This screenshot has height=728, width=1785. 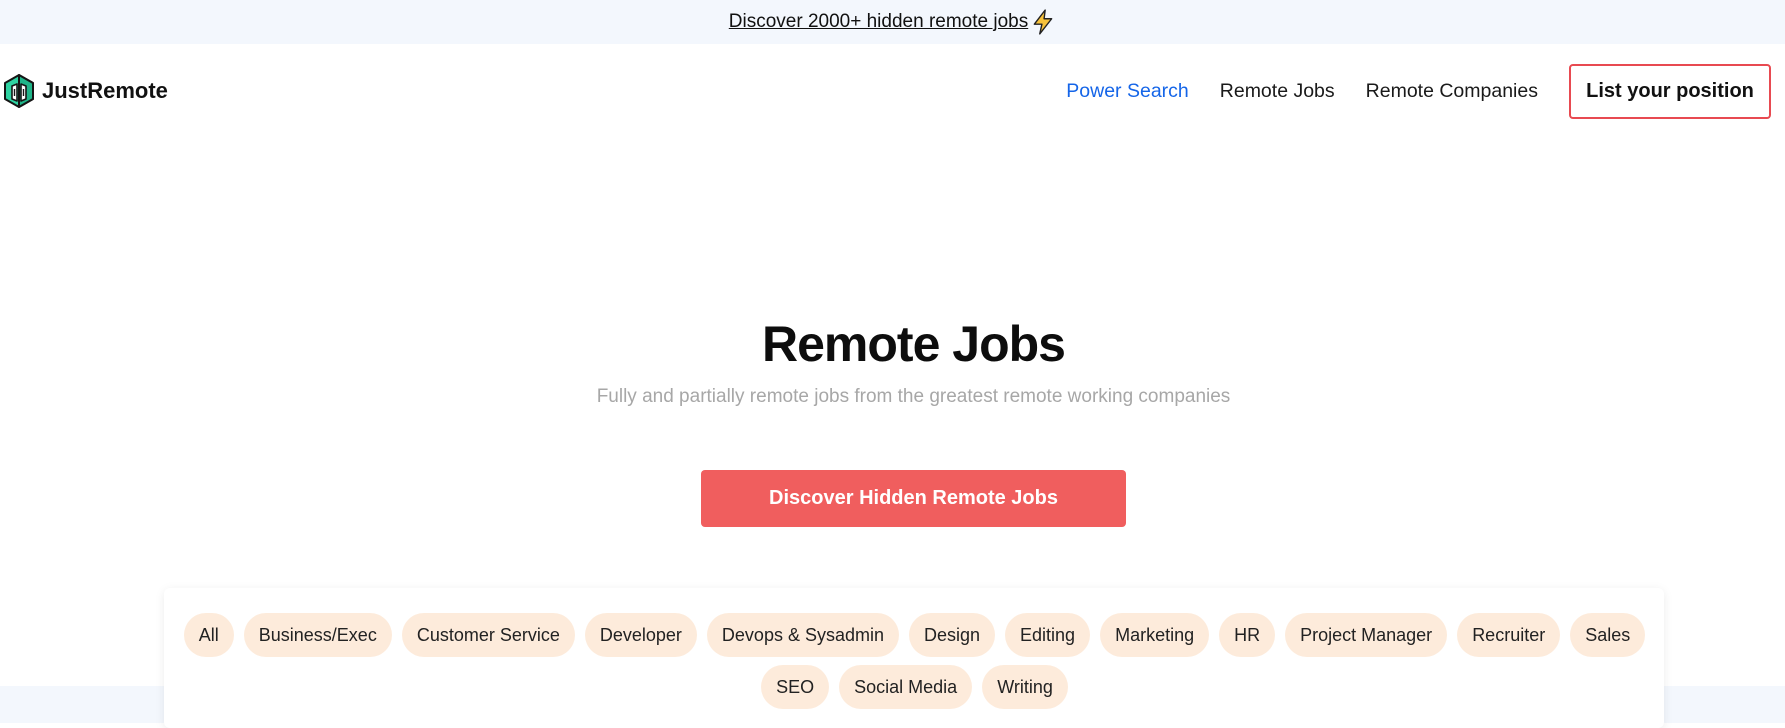 I want to click on category-chip-design: Design, so click(x=952, y=635).